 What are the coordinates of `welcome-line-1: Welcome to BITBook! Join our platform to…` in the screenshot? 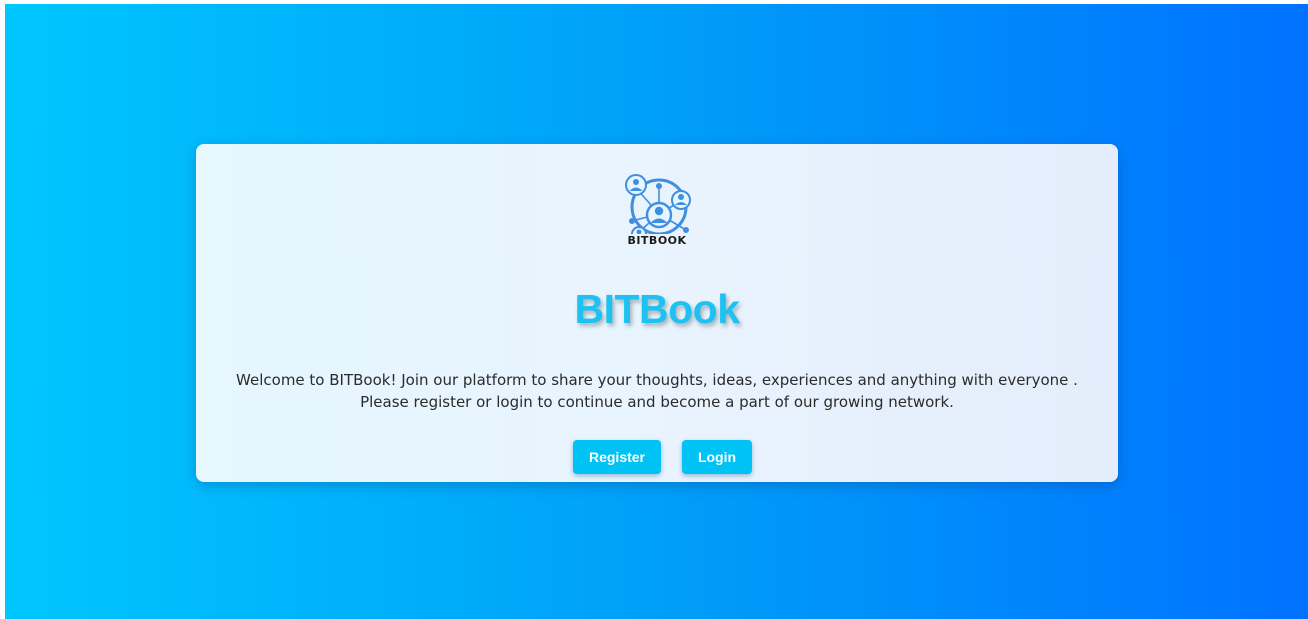 It's located at (657, 380).